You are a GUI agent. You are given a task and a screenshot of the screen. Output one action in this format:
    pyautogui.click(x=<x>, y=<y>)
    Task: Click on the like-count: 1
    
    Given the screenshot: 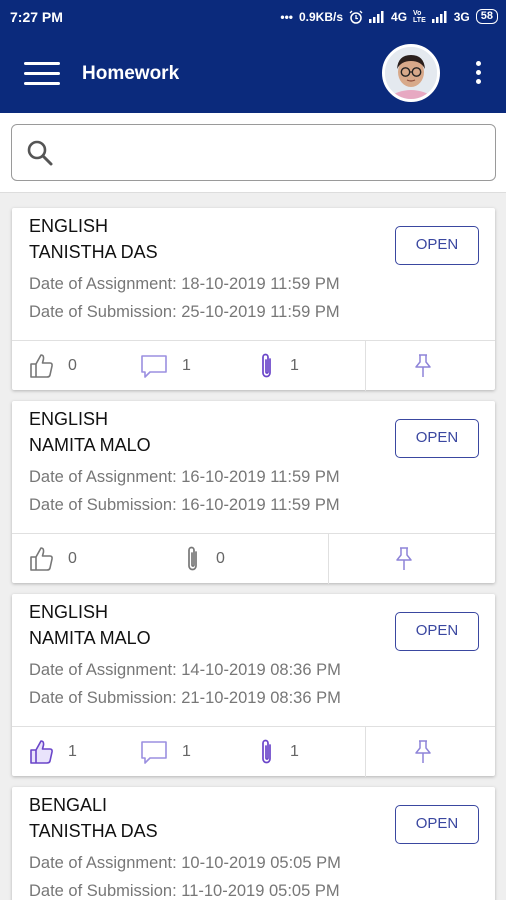 What is the action you would take?
    pyautogui.click(x=72, y=751)
    